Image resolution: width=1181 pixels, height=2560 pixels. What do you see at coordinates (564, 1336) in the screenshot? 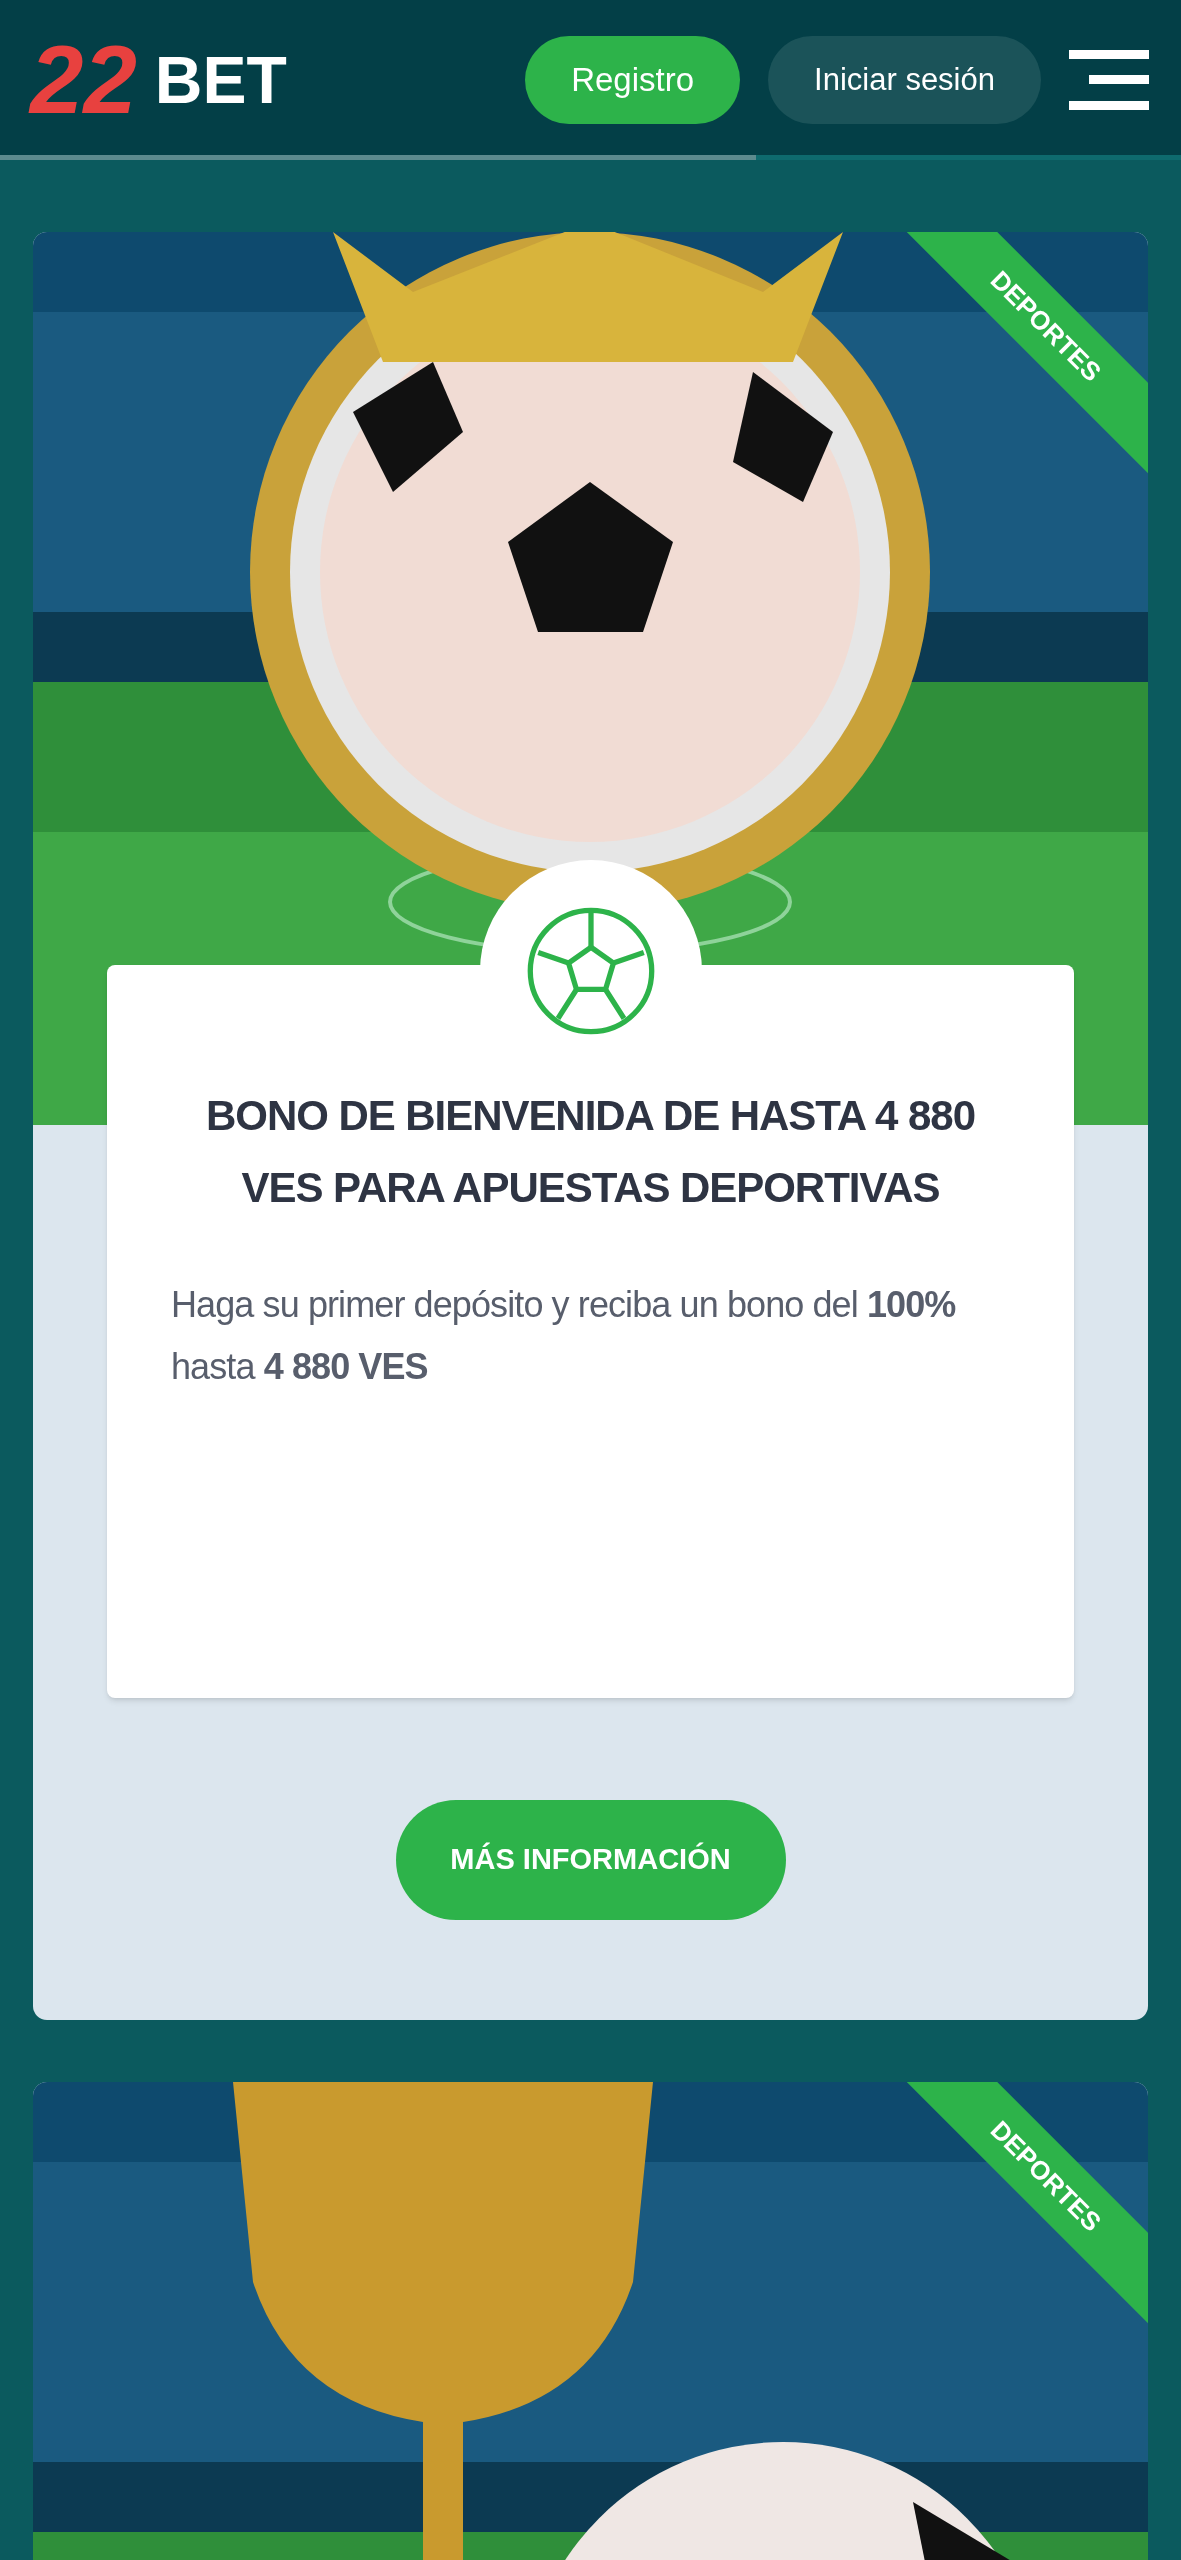
I see `bonus-description: Haga su primer depósito y reciba un bono del 100% hasta 4 880 VES` at bounding box center [564, 1336].